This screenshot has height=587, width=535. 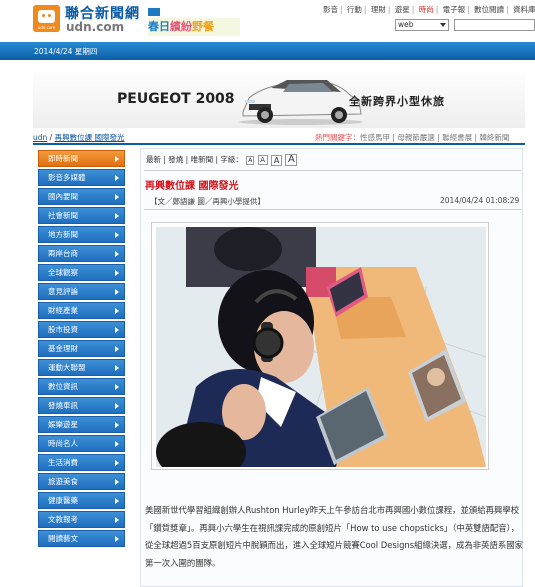 I want to click on sidebar-item: 國內要聞, so click(x=81, y=196).